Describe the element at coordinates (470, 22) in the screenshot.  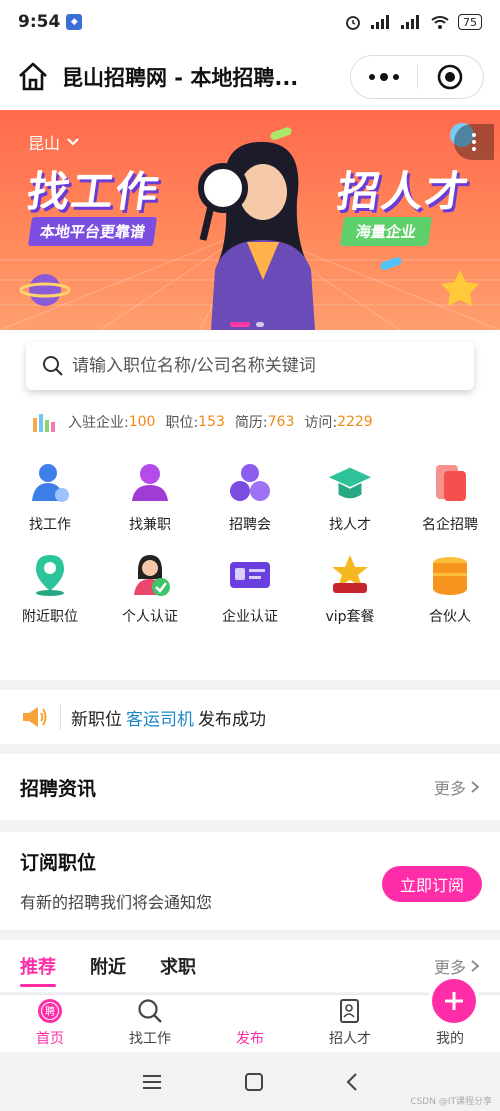
I see `battery-icon: 75` at that location.